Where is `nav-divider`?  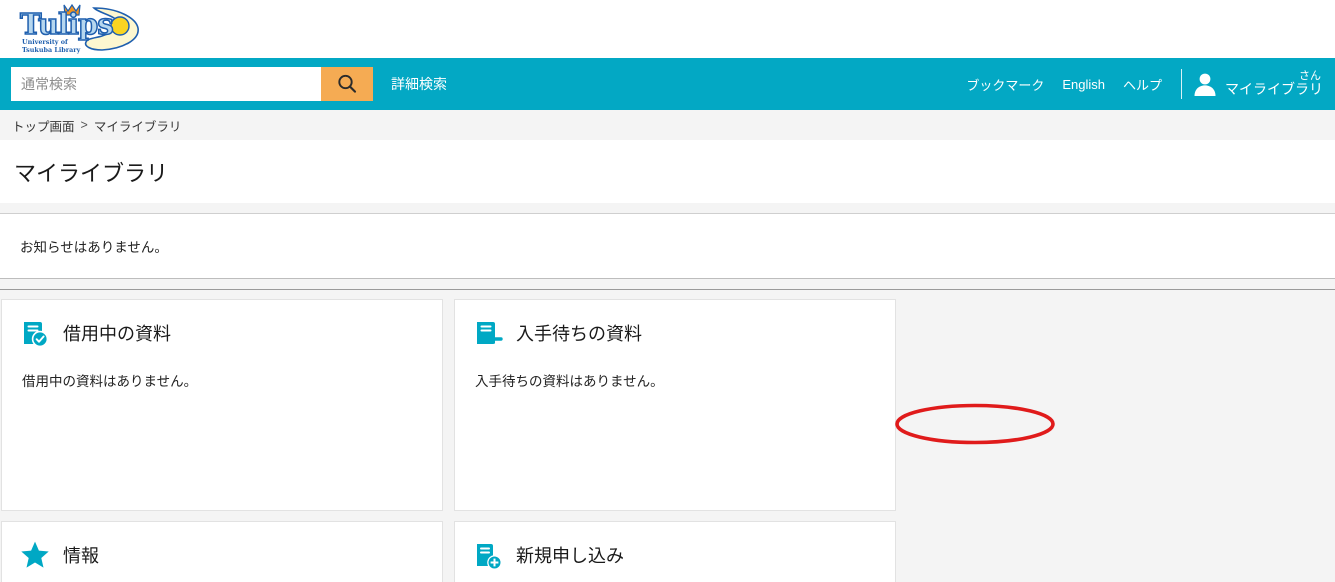
nav-divider is located at coordinates (1181, 84).